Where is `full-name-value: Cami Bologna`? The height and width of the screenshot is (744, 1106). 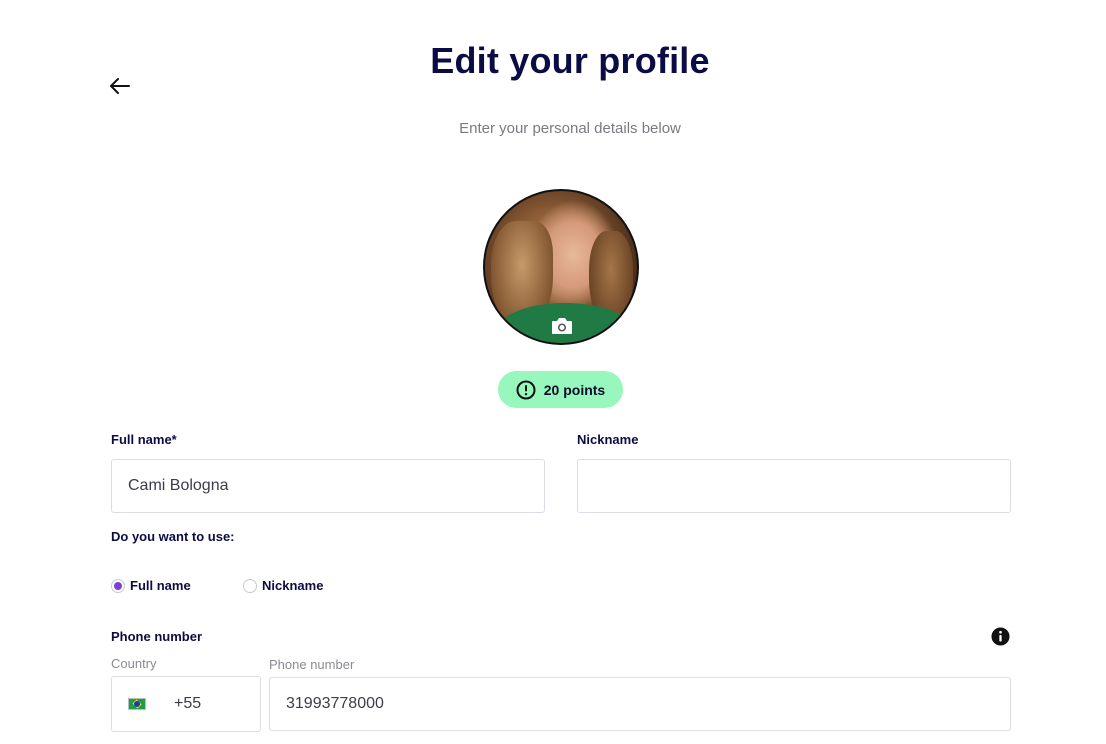 full-name-value: Cami Bologna is located at coordinates (178, 485).